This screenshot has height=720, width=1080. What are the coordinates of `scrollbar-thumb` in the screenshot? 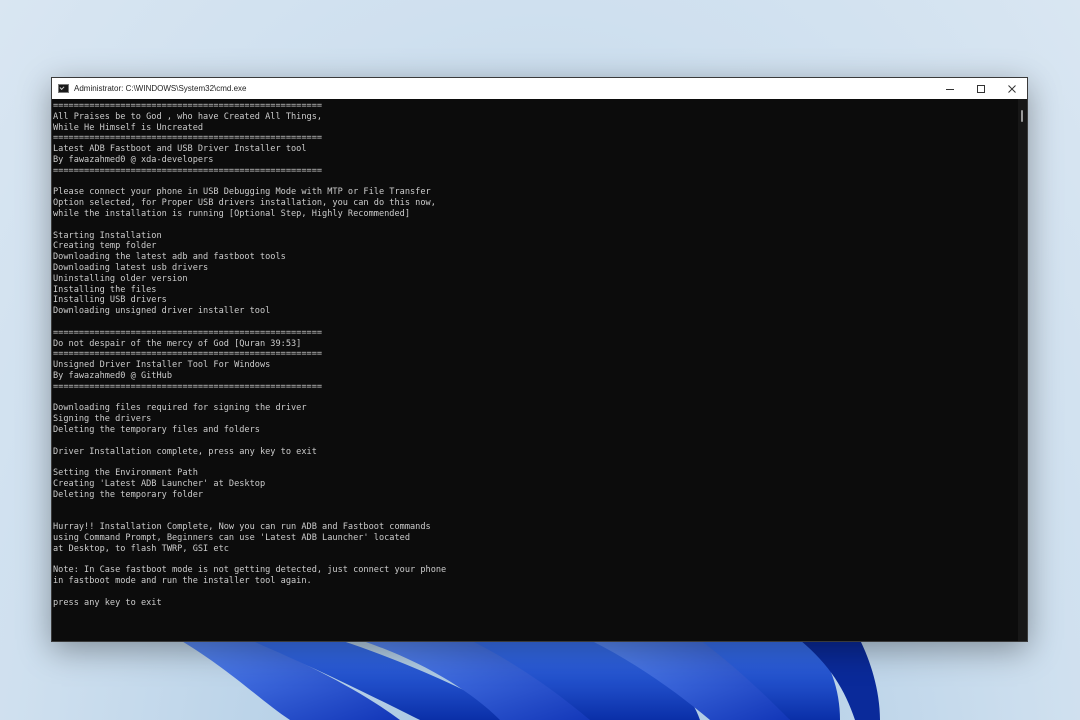 It's located at (1022, 116).